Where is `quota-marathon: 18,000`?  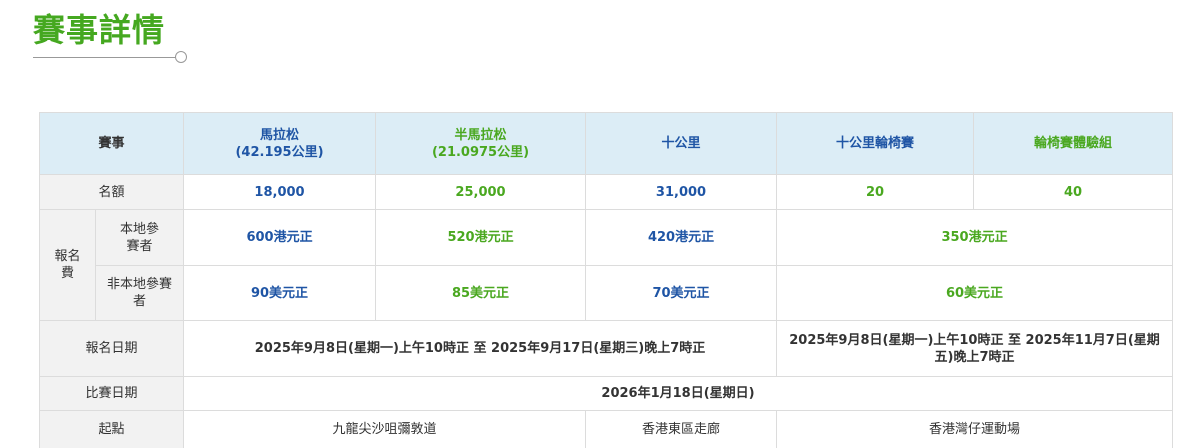
quota-marathon: 18,000 is located at coordinates (280, 192).